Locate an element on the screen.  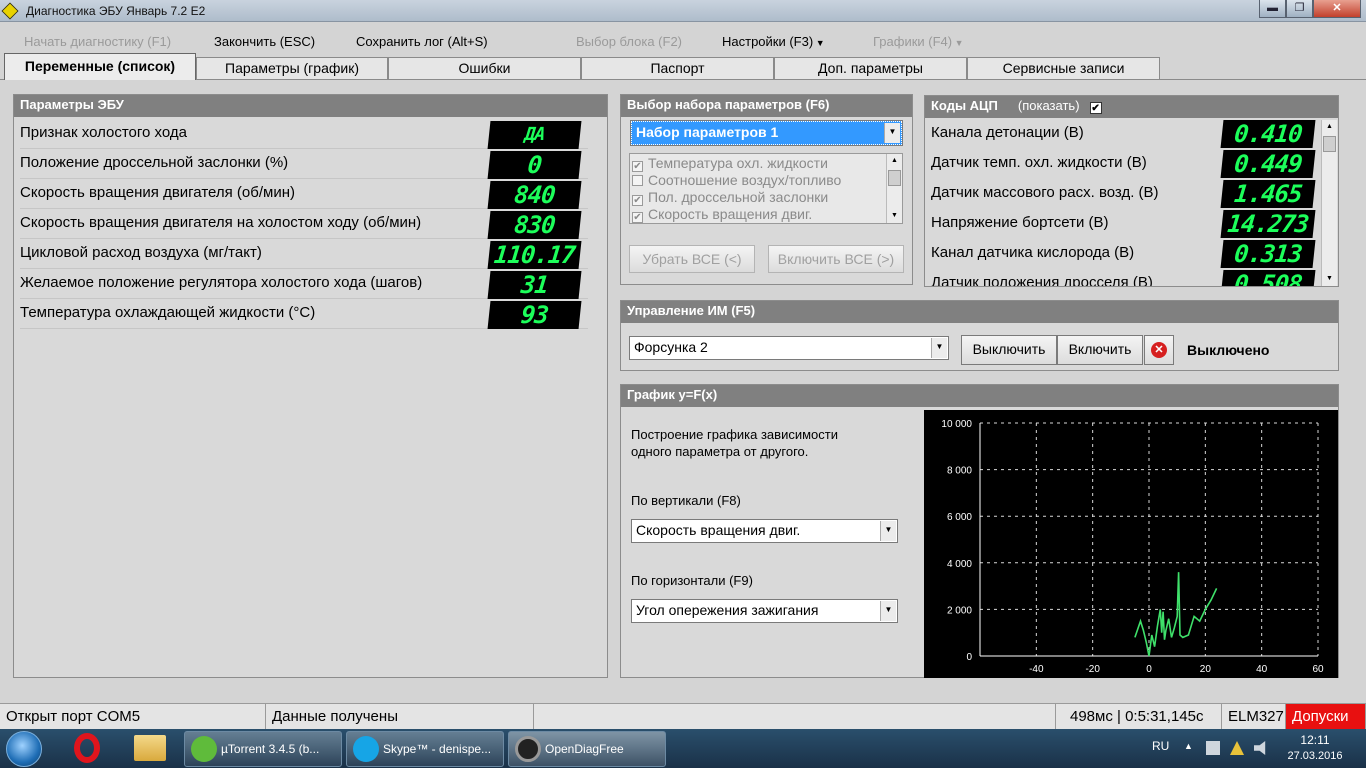
ecu-row-label: Признак холостого хода is located at coordinates (103, 132).